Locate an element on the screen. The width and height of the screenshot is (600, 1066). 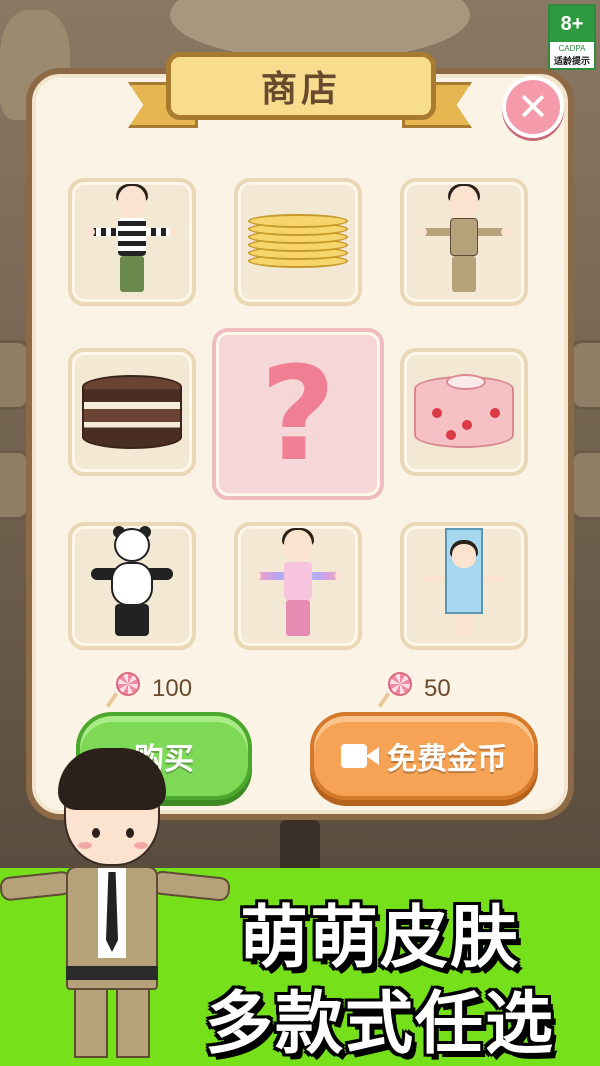
shop-item-pancake-stack is located at coordinates (298, 242).